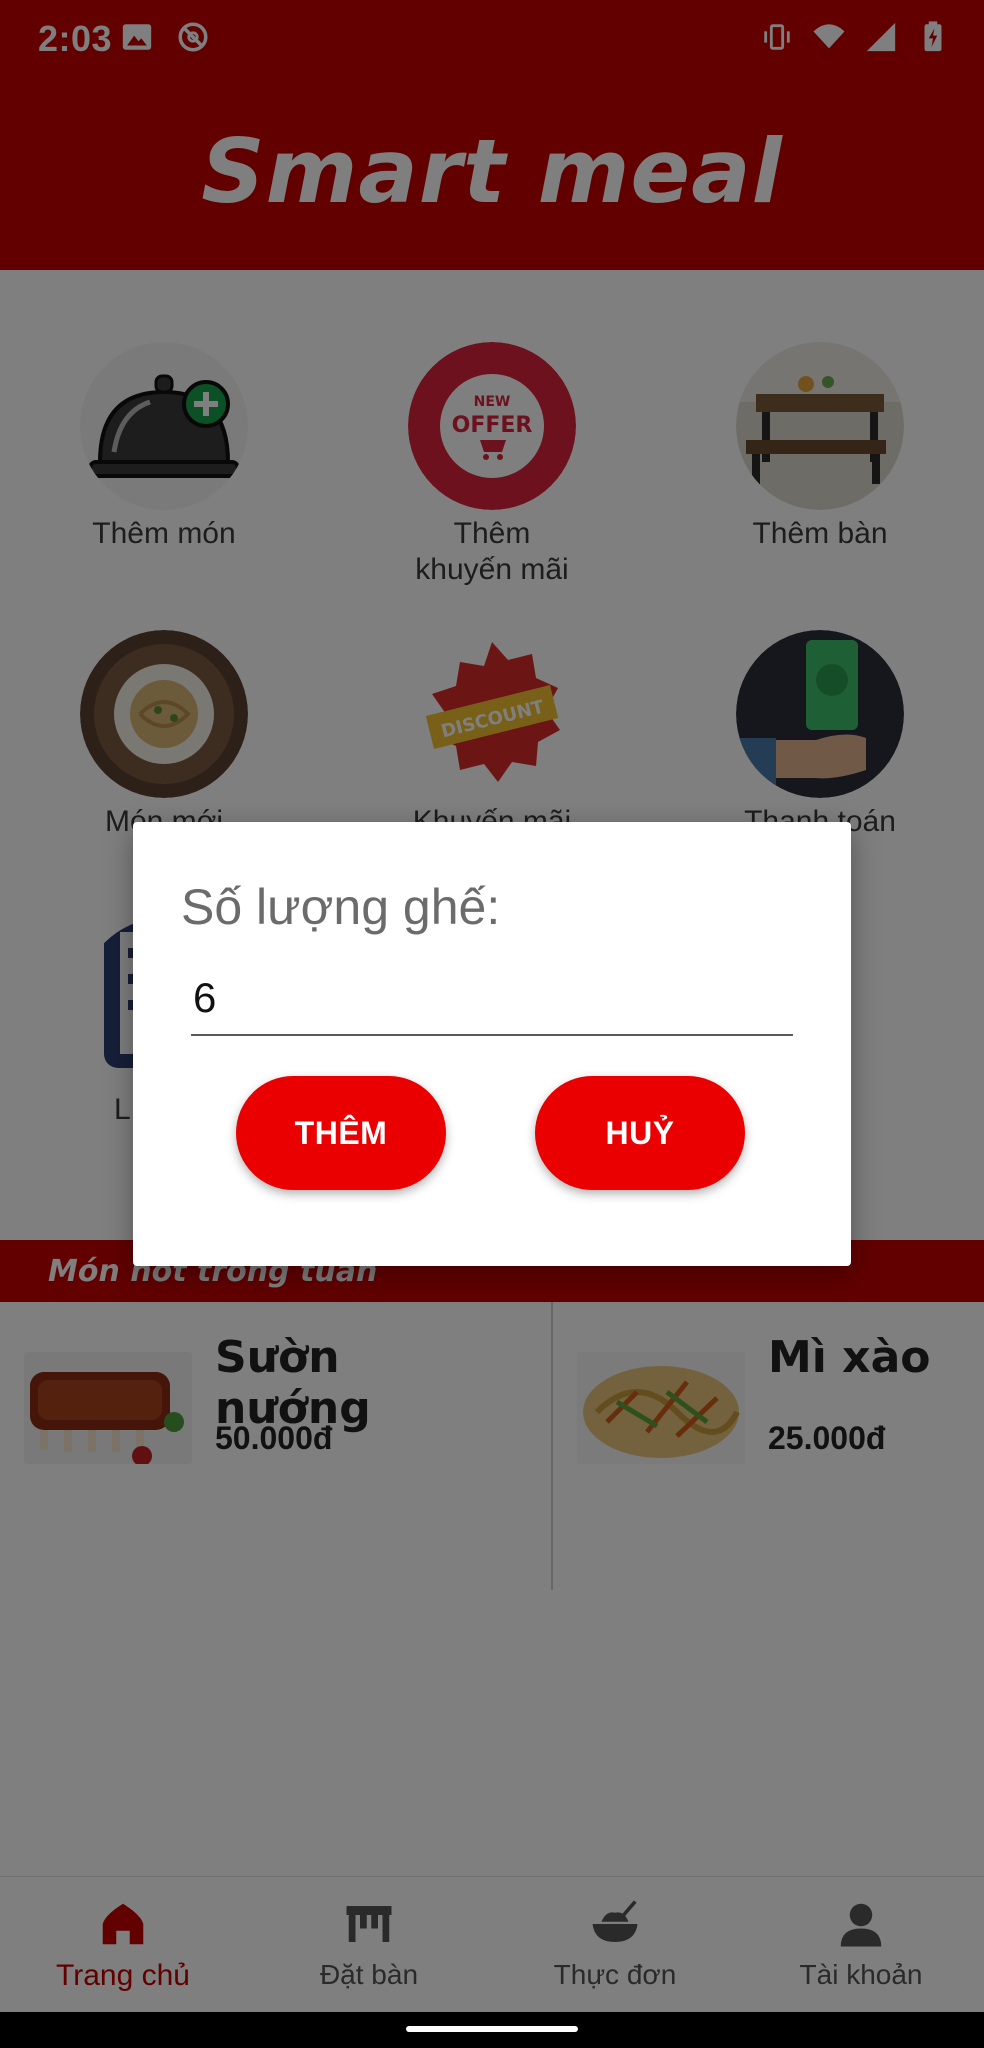  What do you see at coordinates (341, 1133) in the screenshot?
I see `add-button: THÊM` at bounding box center [341, 1133].